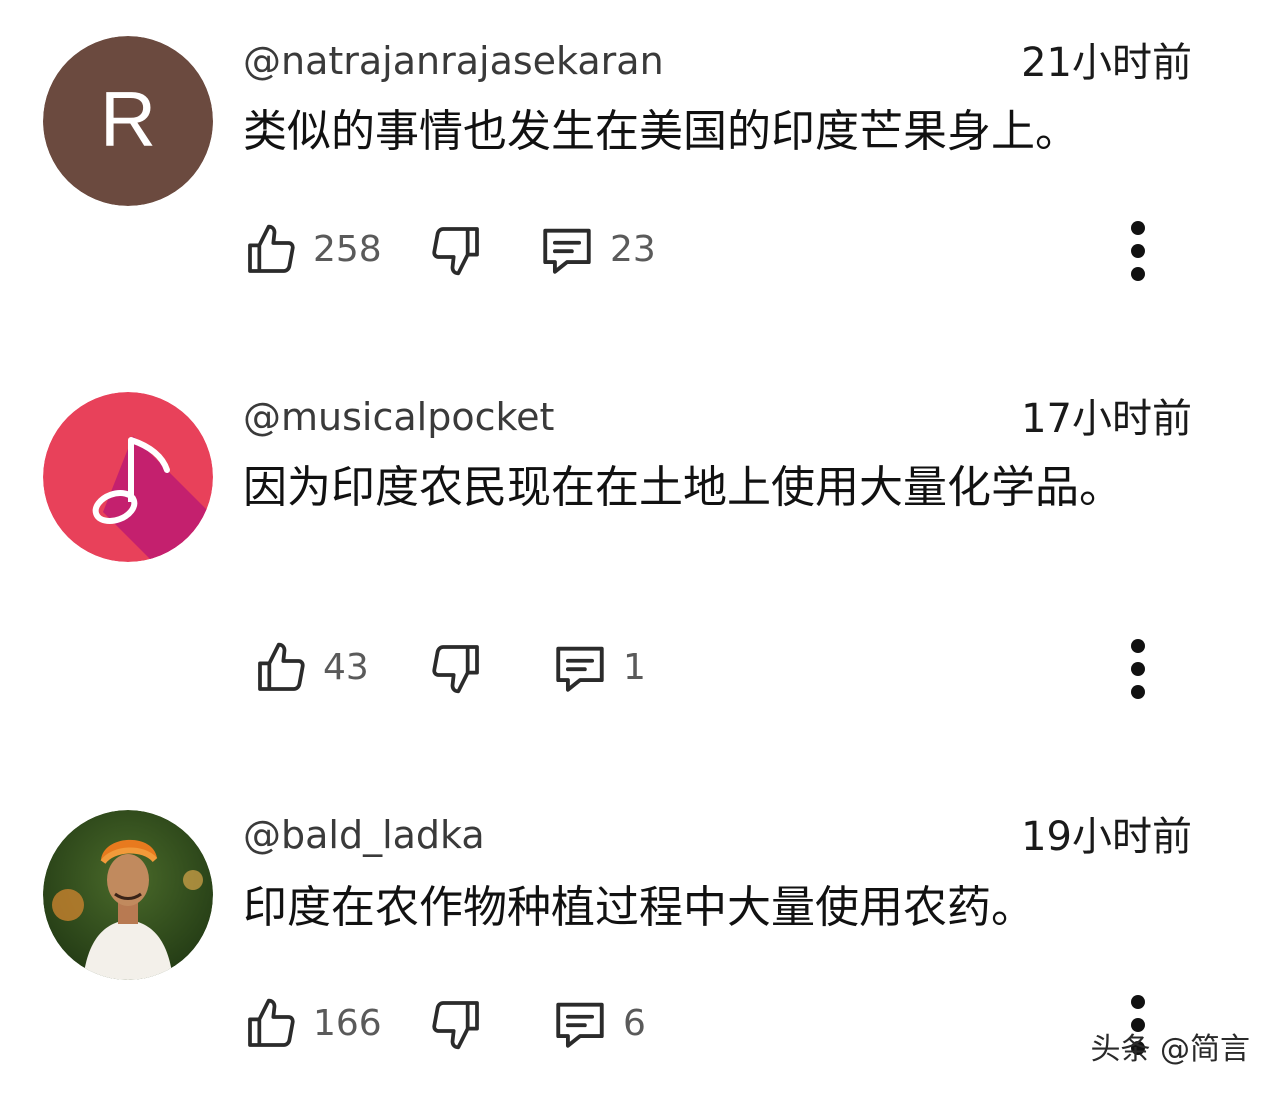  I want to click on comment-author: @bald_ladka, so click(364, 835).